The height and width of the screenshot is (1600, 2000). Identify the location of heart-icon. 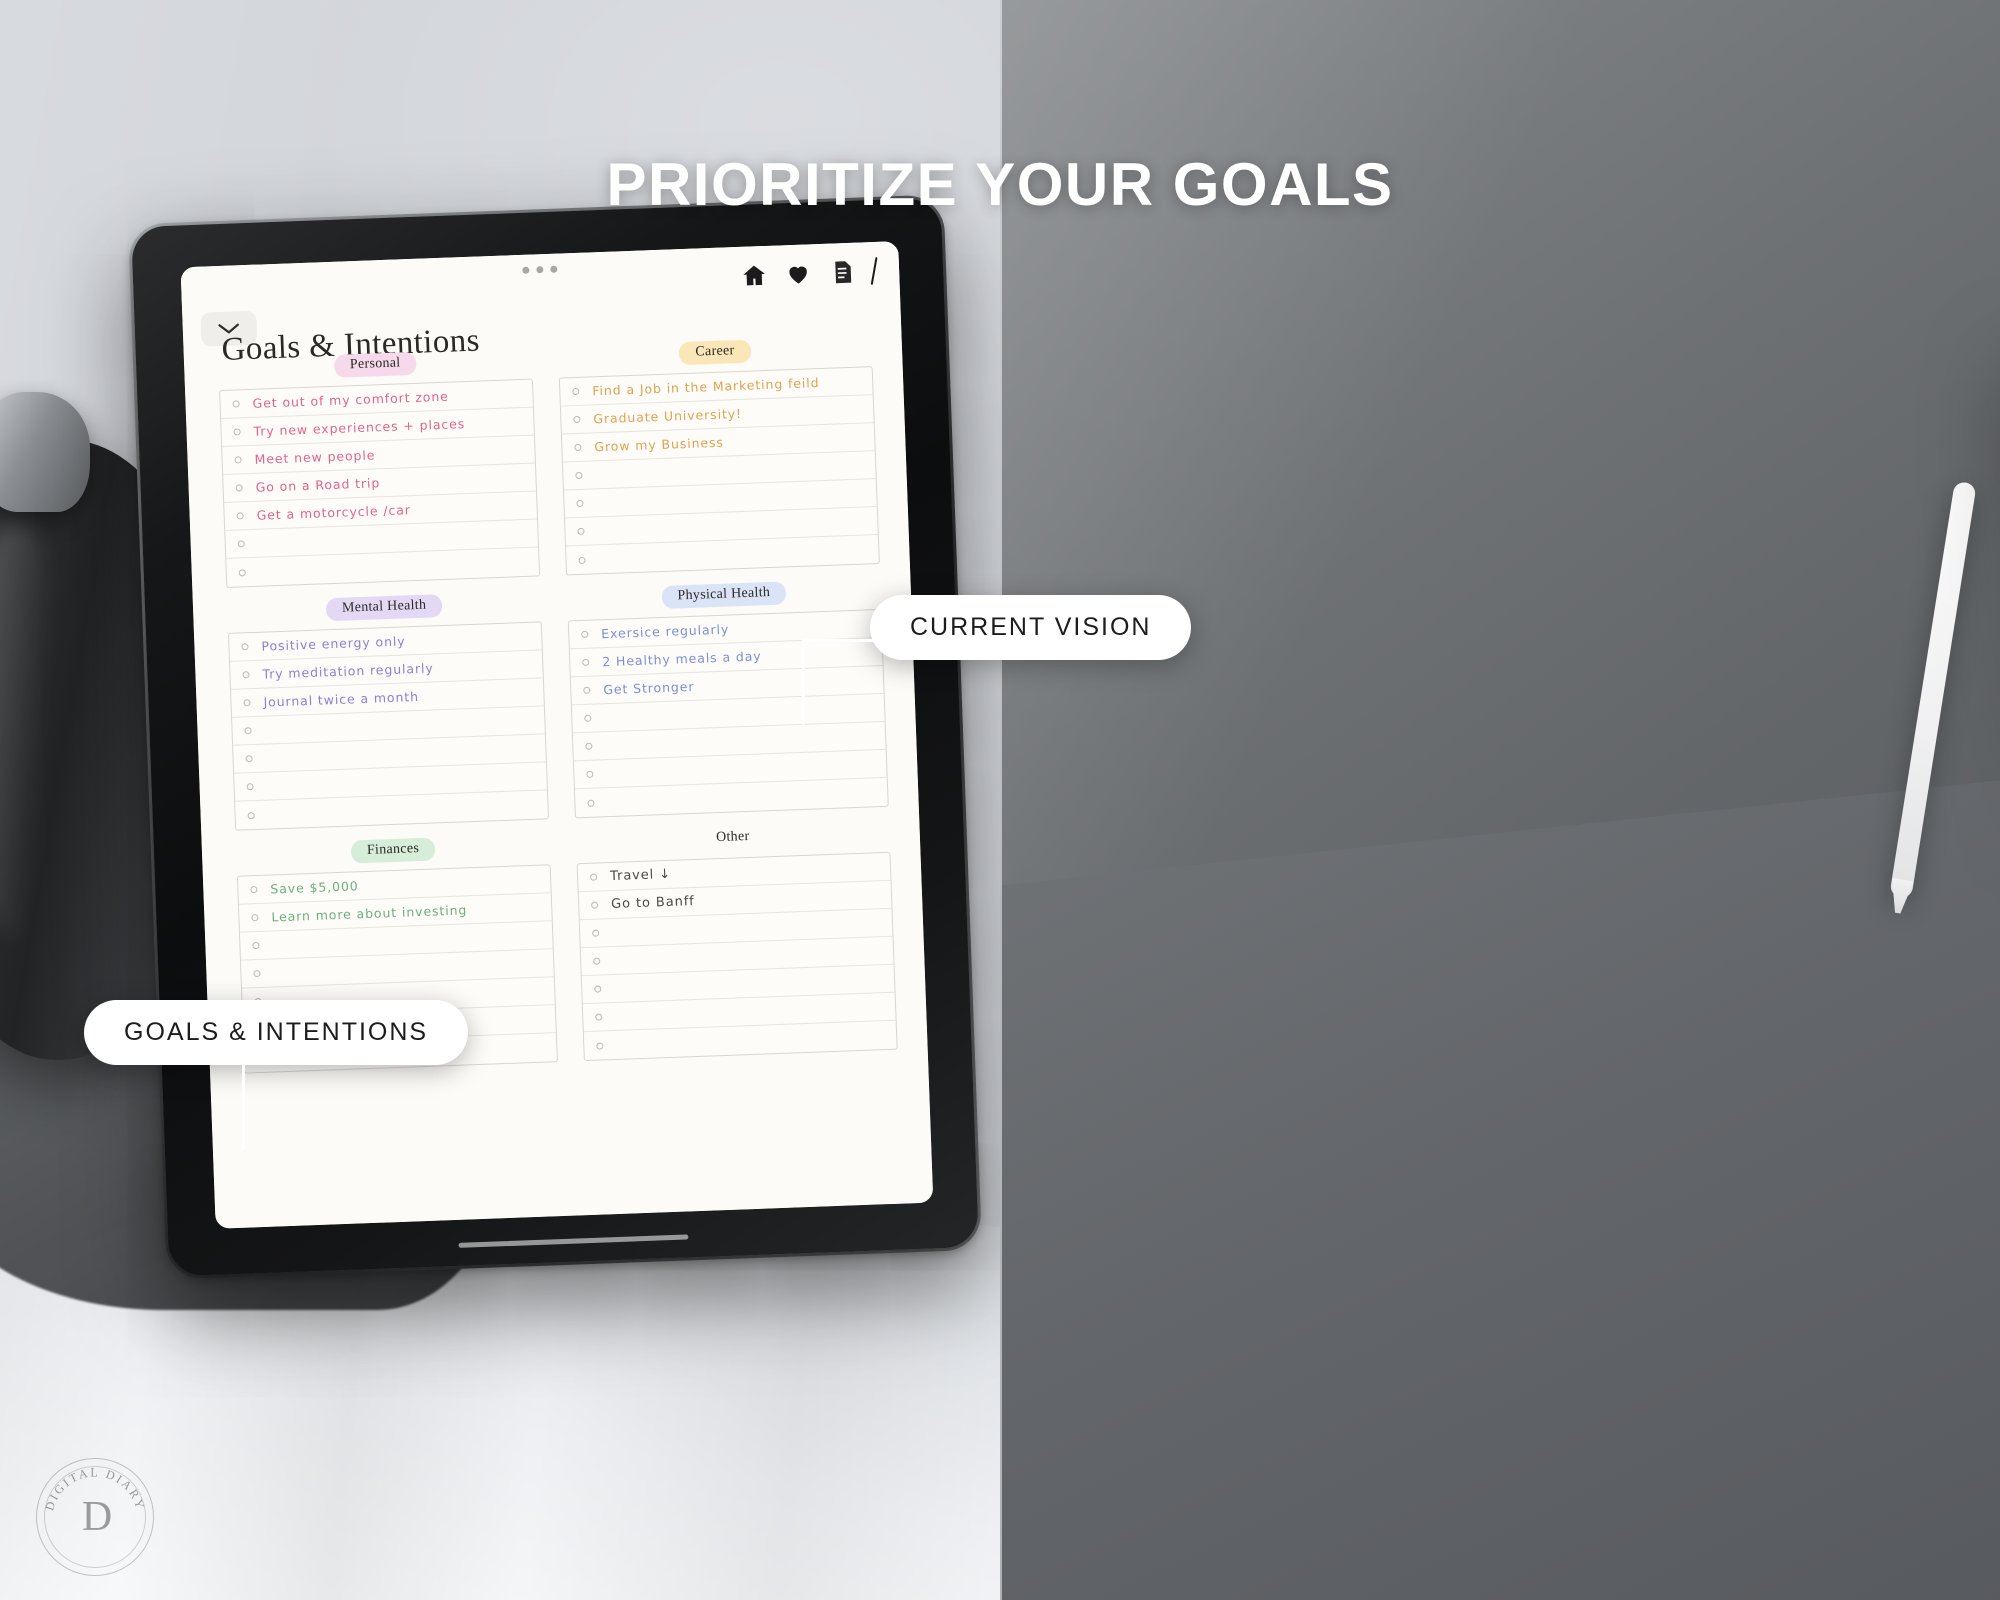
(798, 273).